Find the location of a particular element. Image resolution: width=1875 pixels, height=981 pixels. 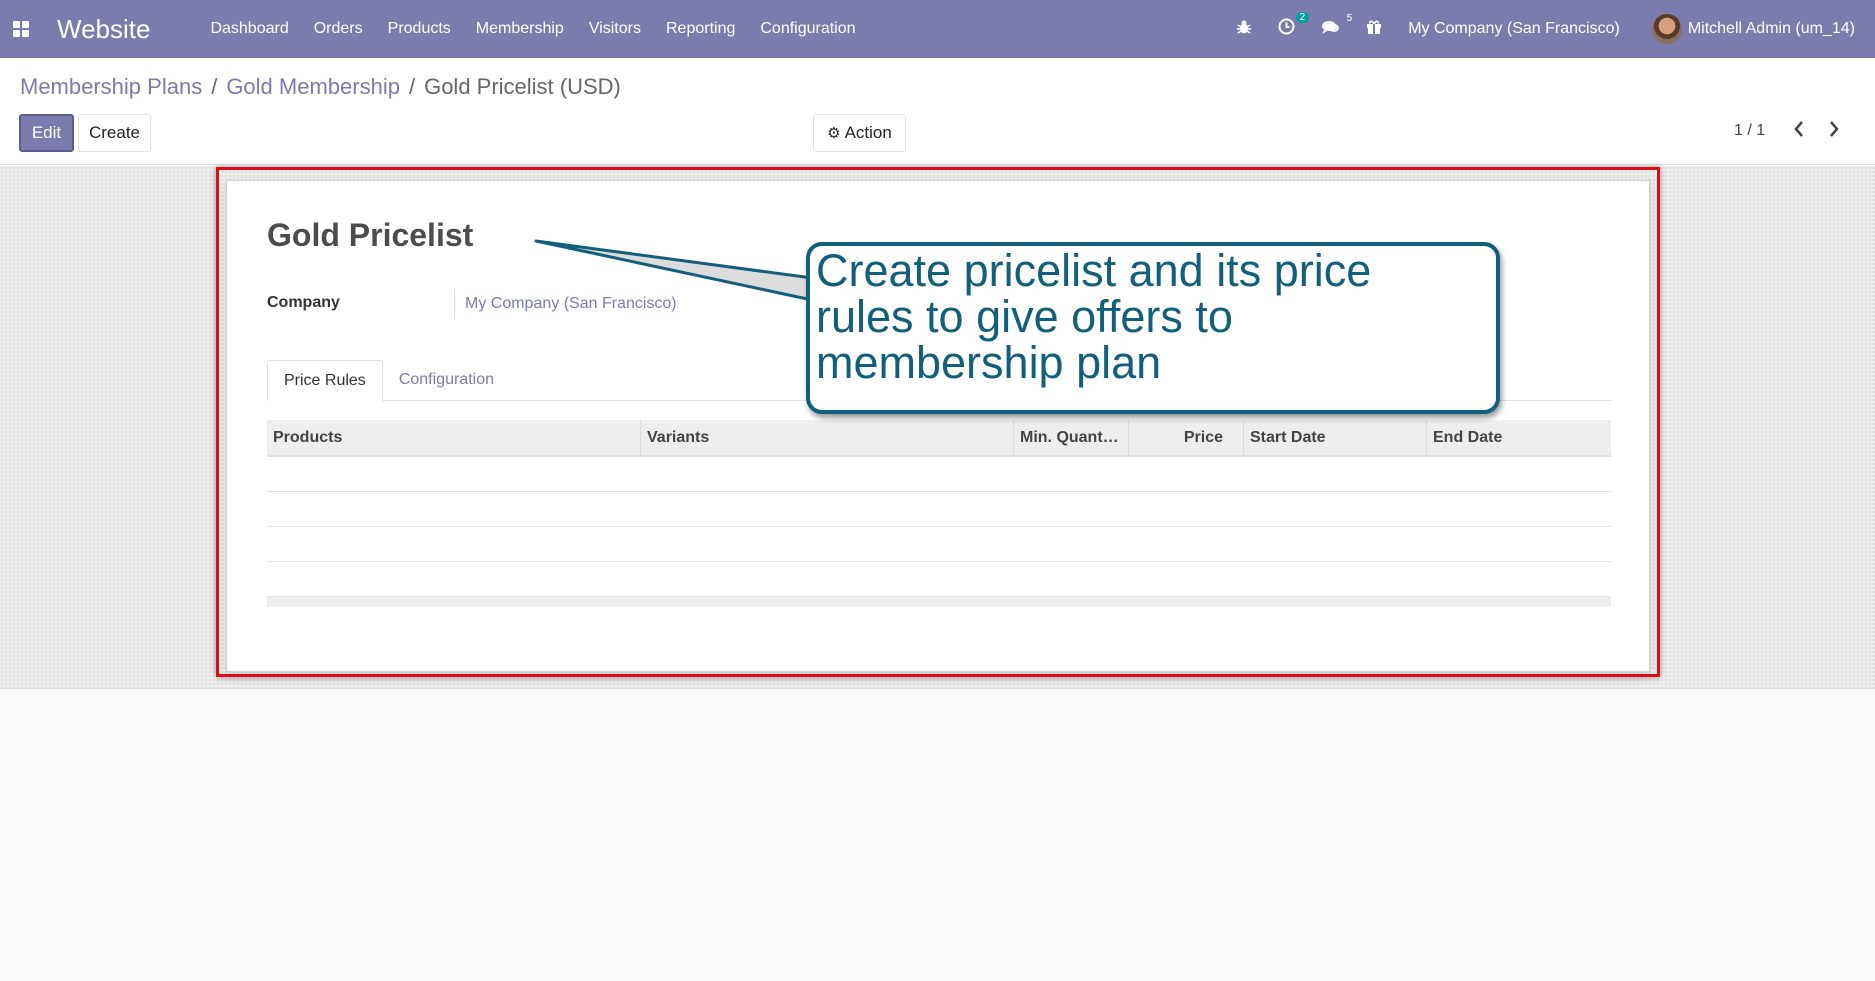

breadcrumb-membership-plans: Membership Plans is located at coordinates (111, 87).